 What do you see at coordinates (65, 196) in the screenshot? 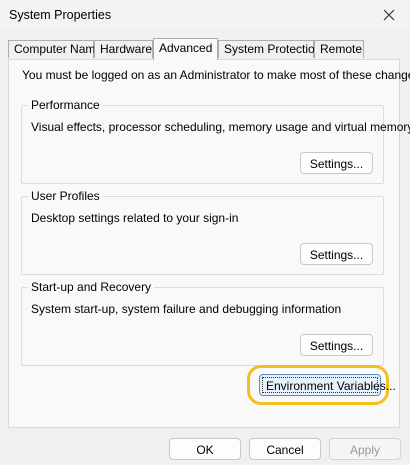
I see `user-profiles-title: User Profiles` at bounding box center [65, 196].